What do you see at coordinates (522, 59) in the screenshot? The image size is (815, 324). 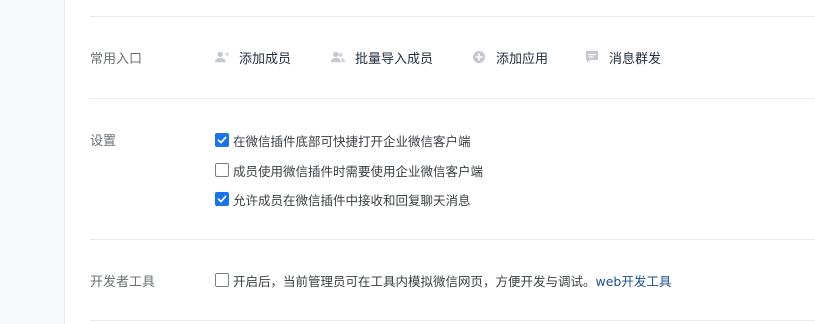 I see `add-app-label: 添加应用` at bounding box center [522, 59].